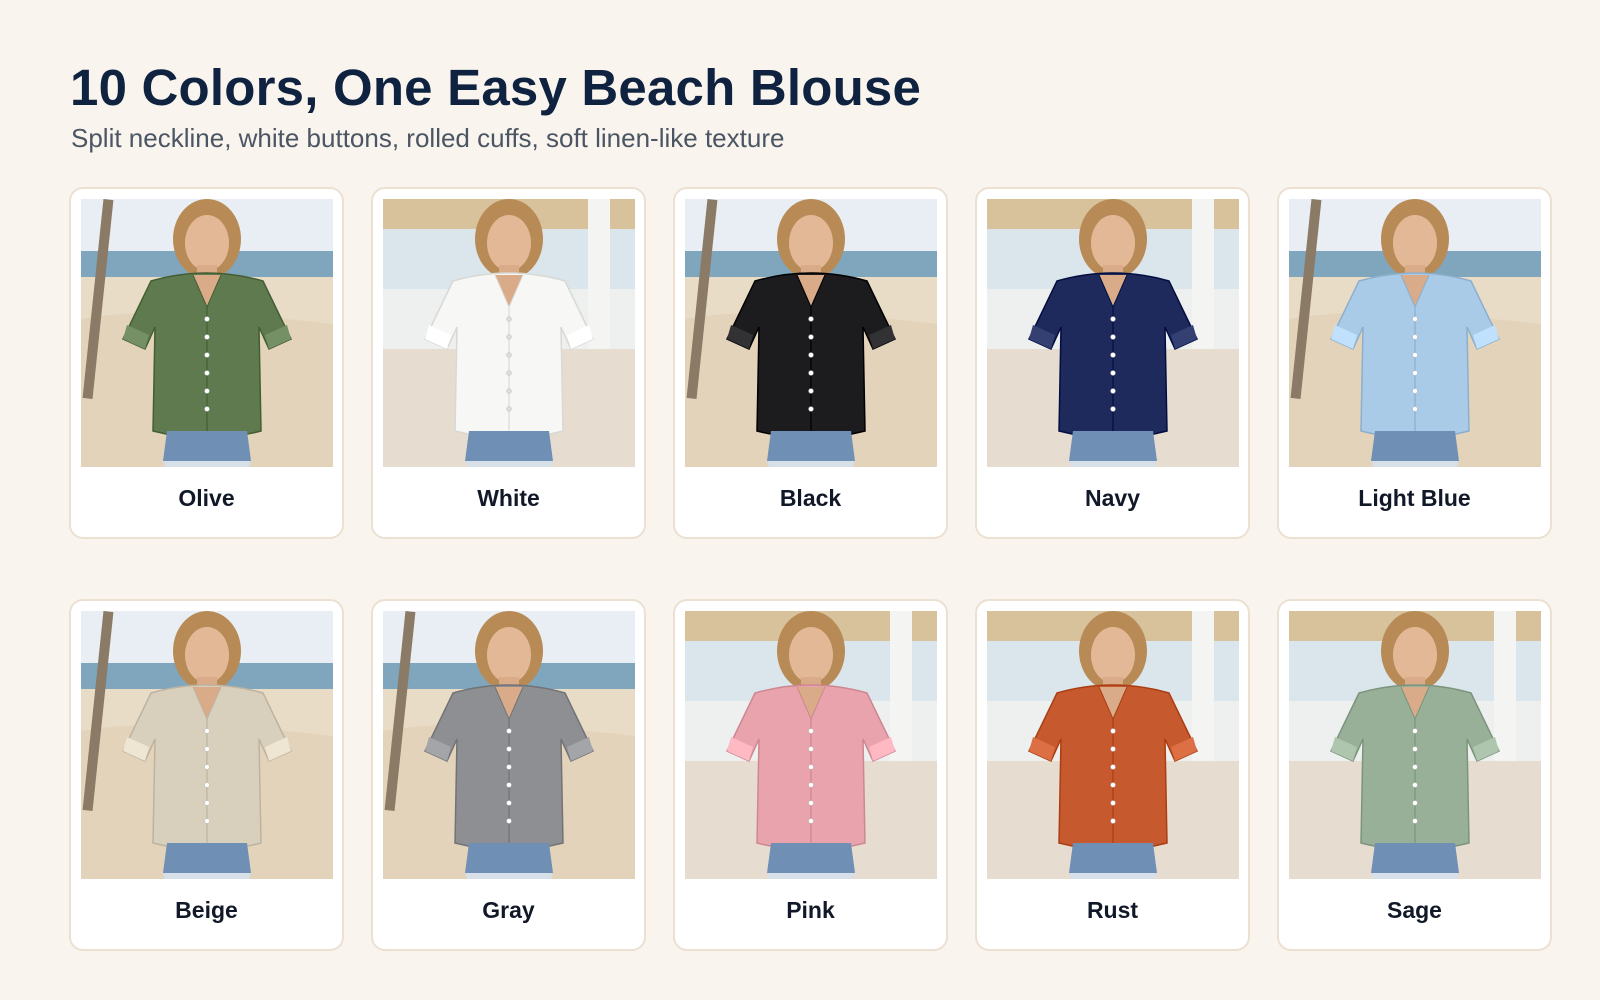  What do you see at coordinates (1414, 498) in the screenshot?
I see `color-label: Light Blue` at bounding box center [1414, 498].